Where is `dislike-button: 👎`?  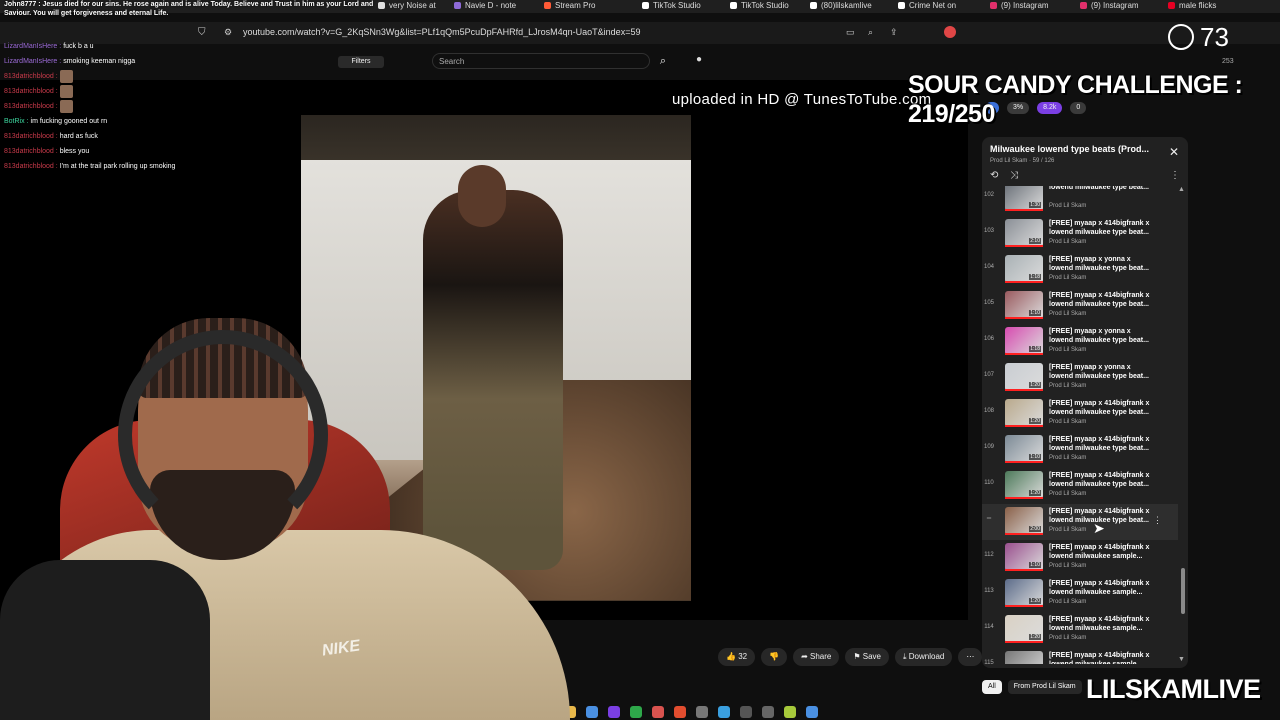 dislike-button: 👎 is located at coordinates (774, 657).